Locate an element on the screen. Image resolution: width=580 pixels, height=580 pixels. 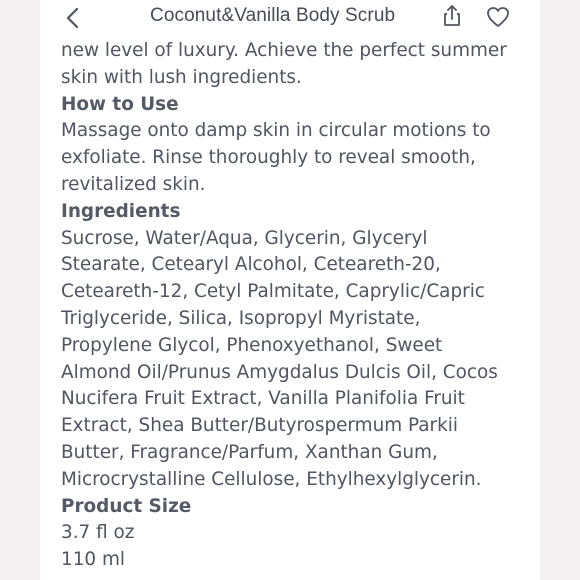
product-size-oz: 3.7 fl oz is located at coordinates (98, 533).